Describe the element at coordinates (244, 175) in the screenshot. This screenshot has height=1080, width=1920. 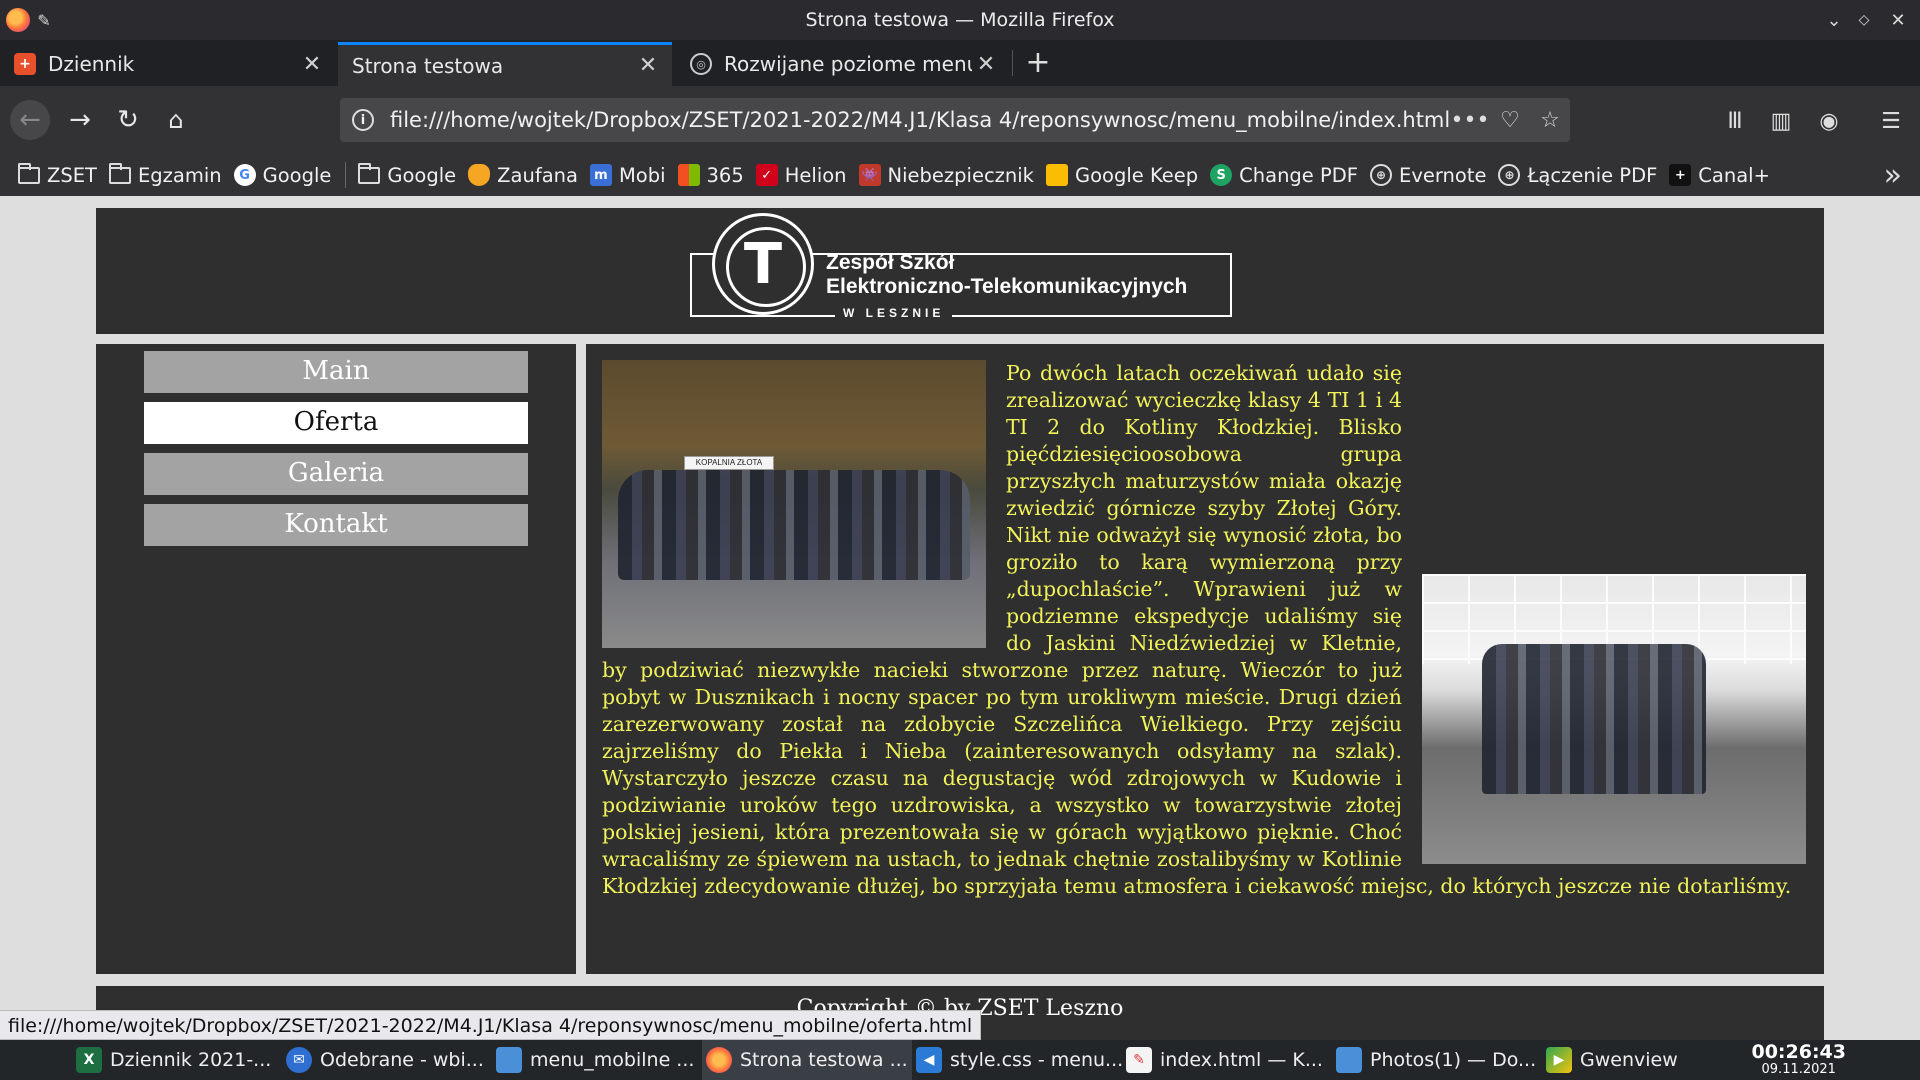
I see `google-icon: G` at that location.